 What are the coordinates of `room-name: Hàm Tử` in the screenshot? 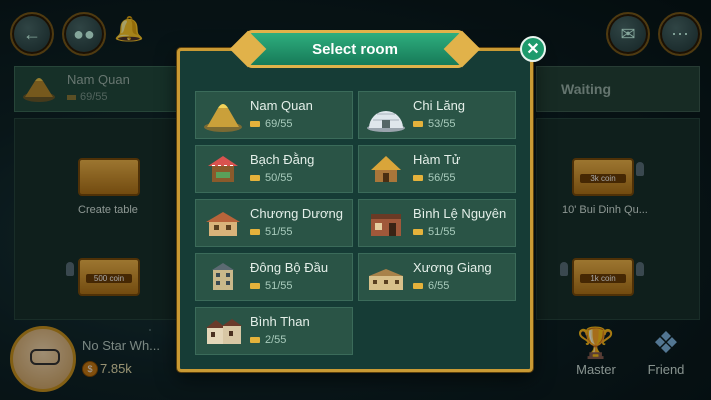 It's located at (437, 159).